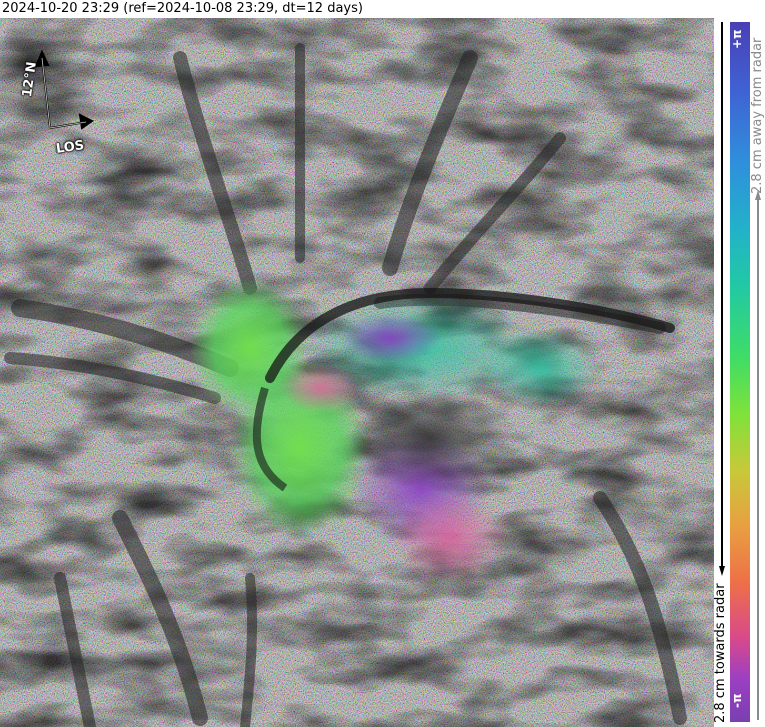  I want to click on colorbar-bottom-label: -π, so click(737, 701).